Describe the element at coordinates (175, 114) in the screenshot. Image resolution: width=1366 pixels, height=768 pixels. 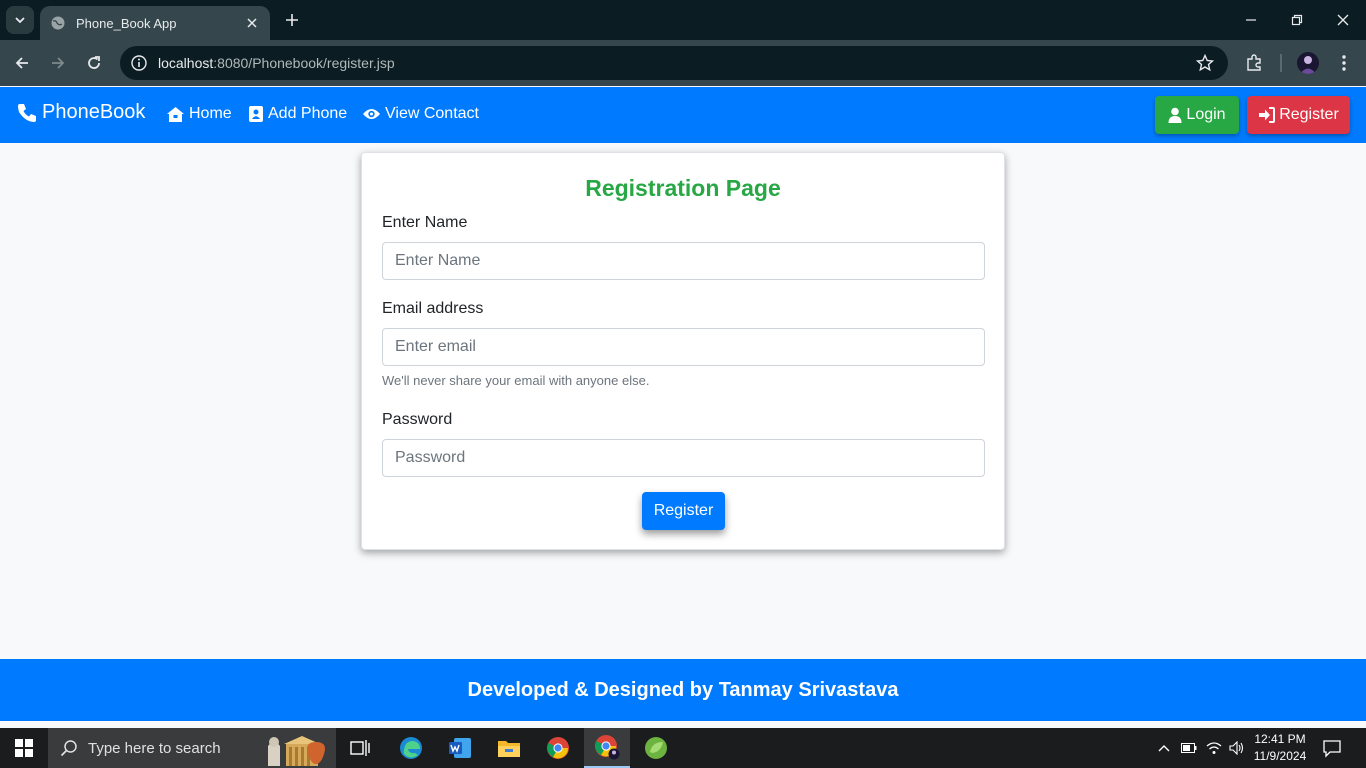
I see `home-icon` at that location.